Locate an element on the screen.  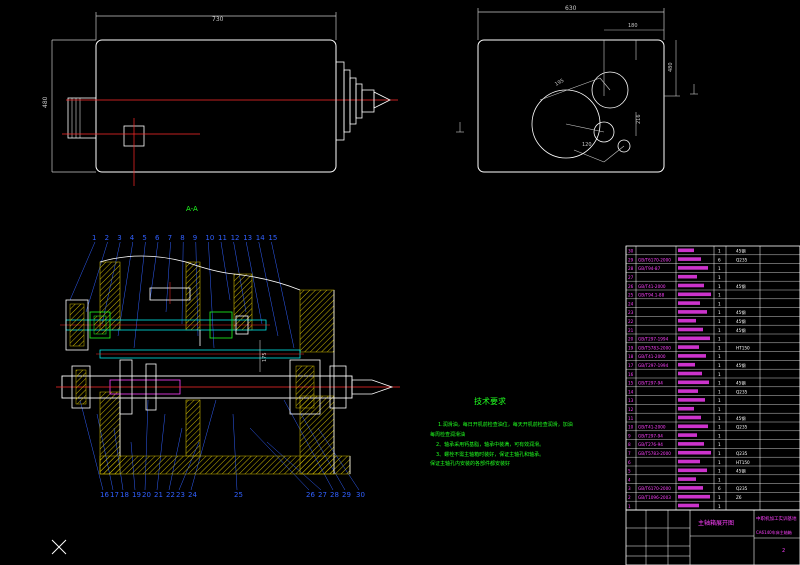
bom-cell: 5 is located at coordinates (629, 471).